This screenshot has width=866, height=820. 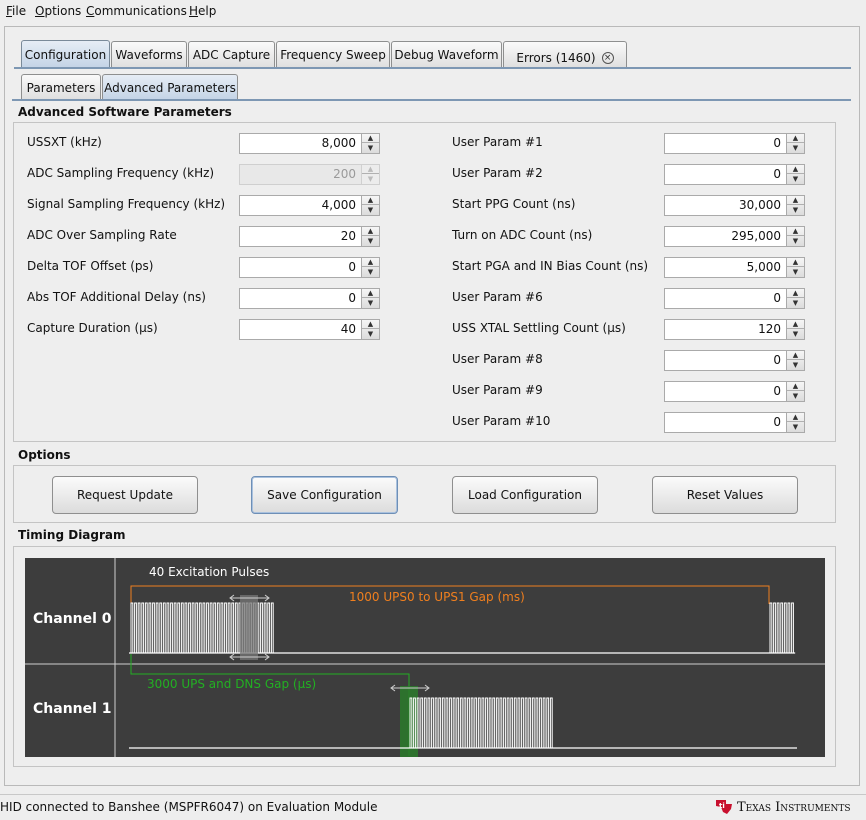 I want to click on ti-brand-text: Texas Instruments, so click(x=794, y=807).